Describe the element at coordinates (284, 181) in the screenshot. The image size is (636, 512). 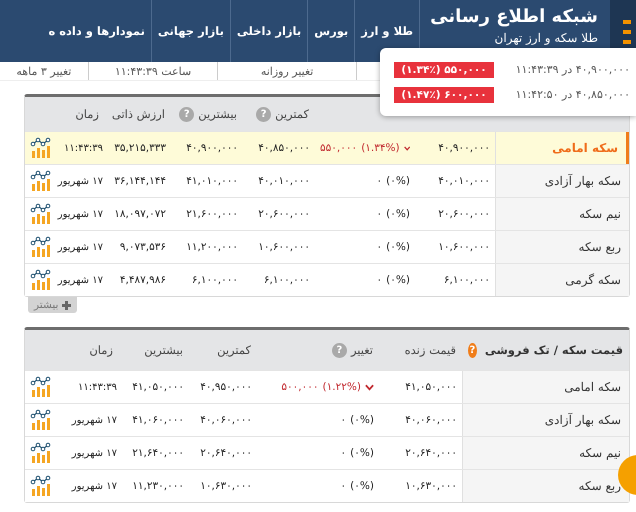
I see `min-cell-text: ۴۰,۰۱۰,۰۰۰` at that location.